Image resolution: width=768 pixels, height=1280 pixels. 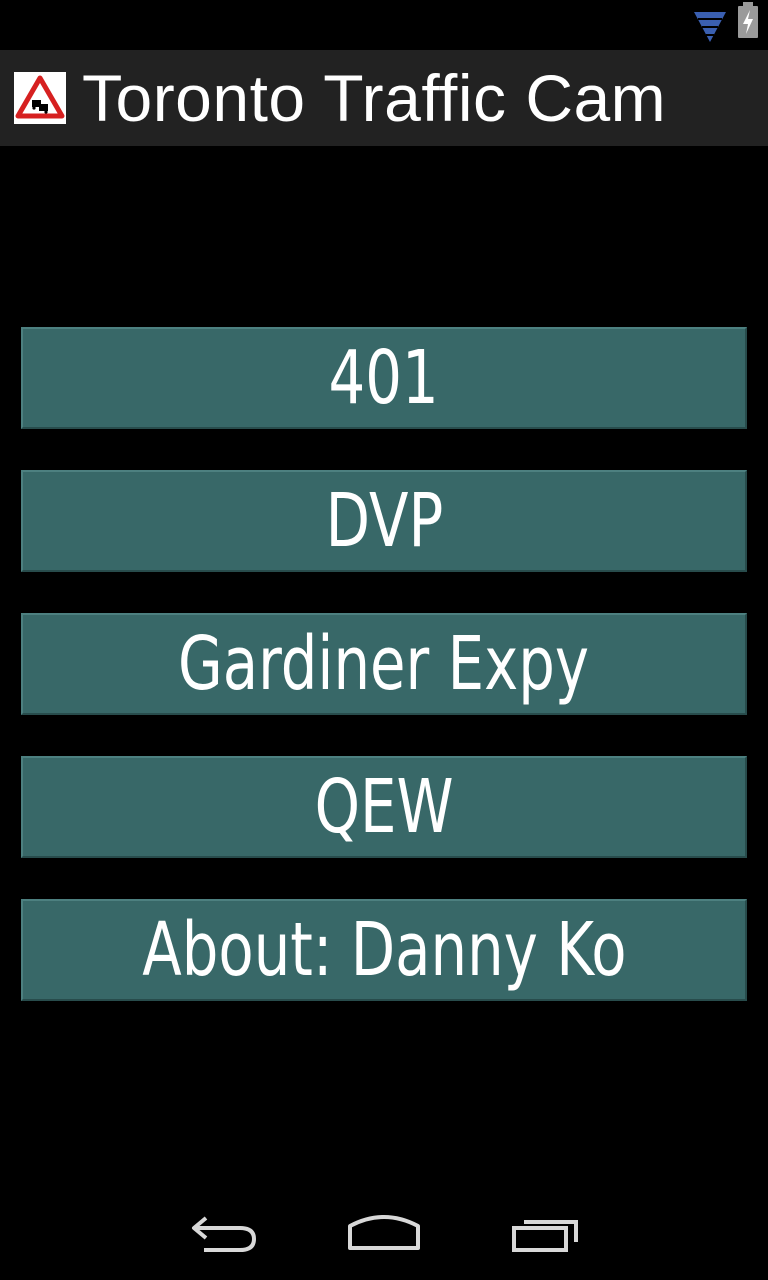 I want to click on menu-button-401: 401, so click(x=384, y=378).